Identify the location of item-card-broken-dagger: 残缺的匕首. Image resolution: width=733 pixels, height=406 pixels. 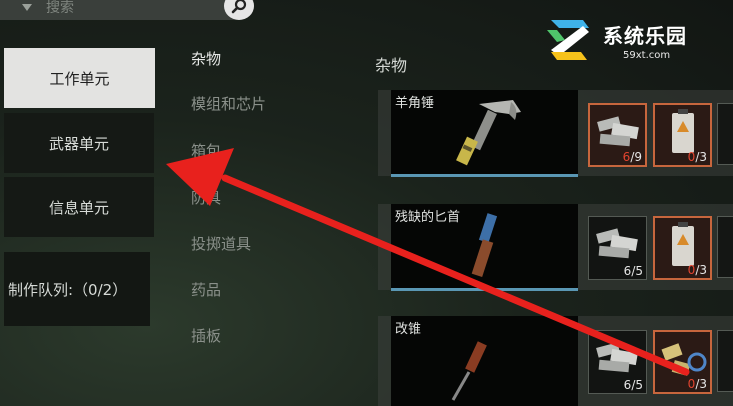
(484, 247).